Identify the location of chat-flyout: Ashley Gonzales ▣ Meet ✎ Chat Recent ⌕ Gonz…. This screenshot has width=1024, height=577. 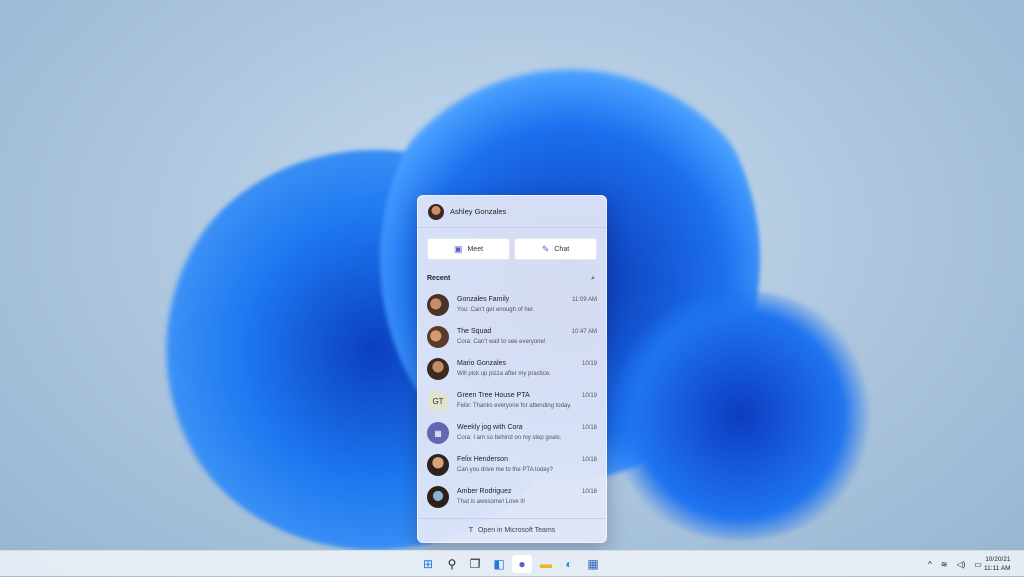
(512, 369).